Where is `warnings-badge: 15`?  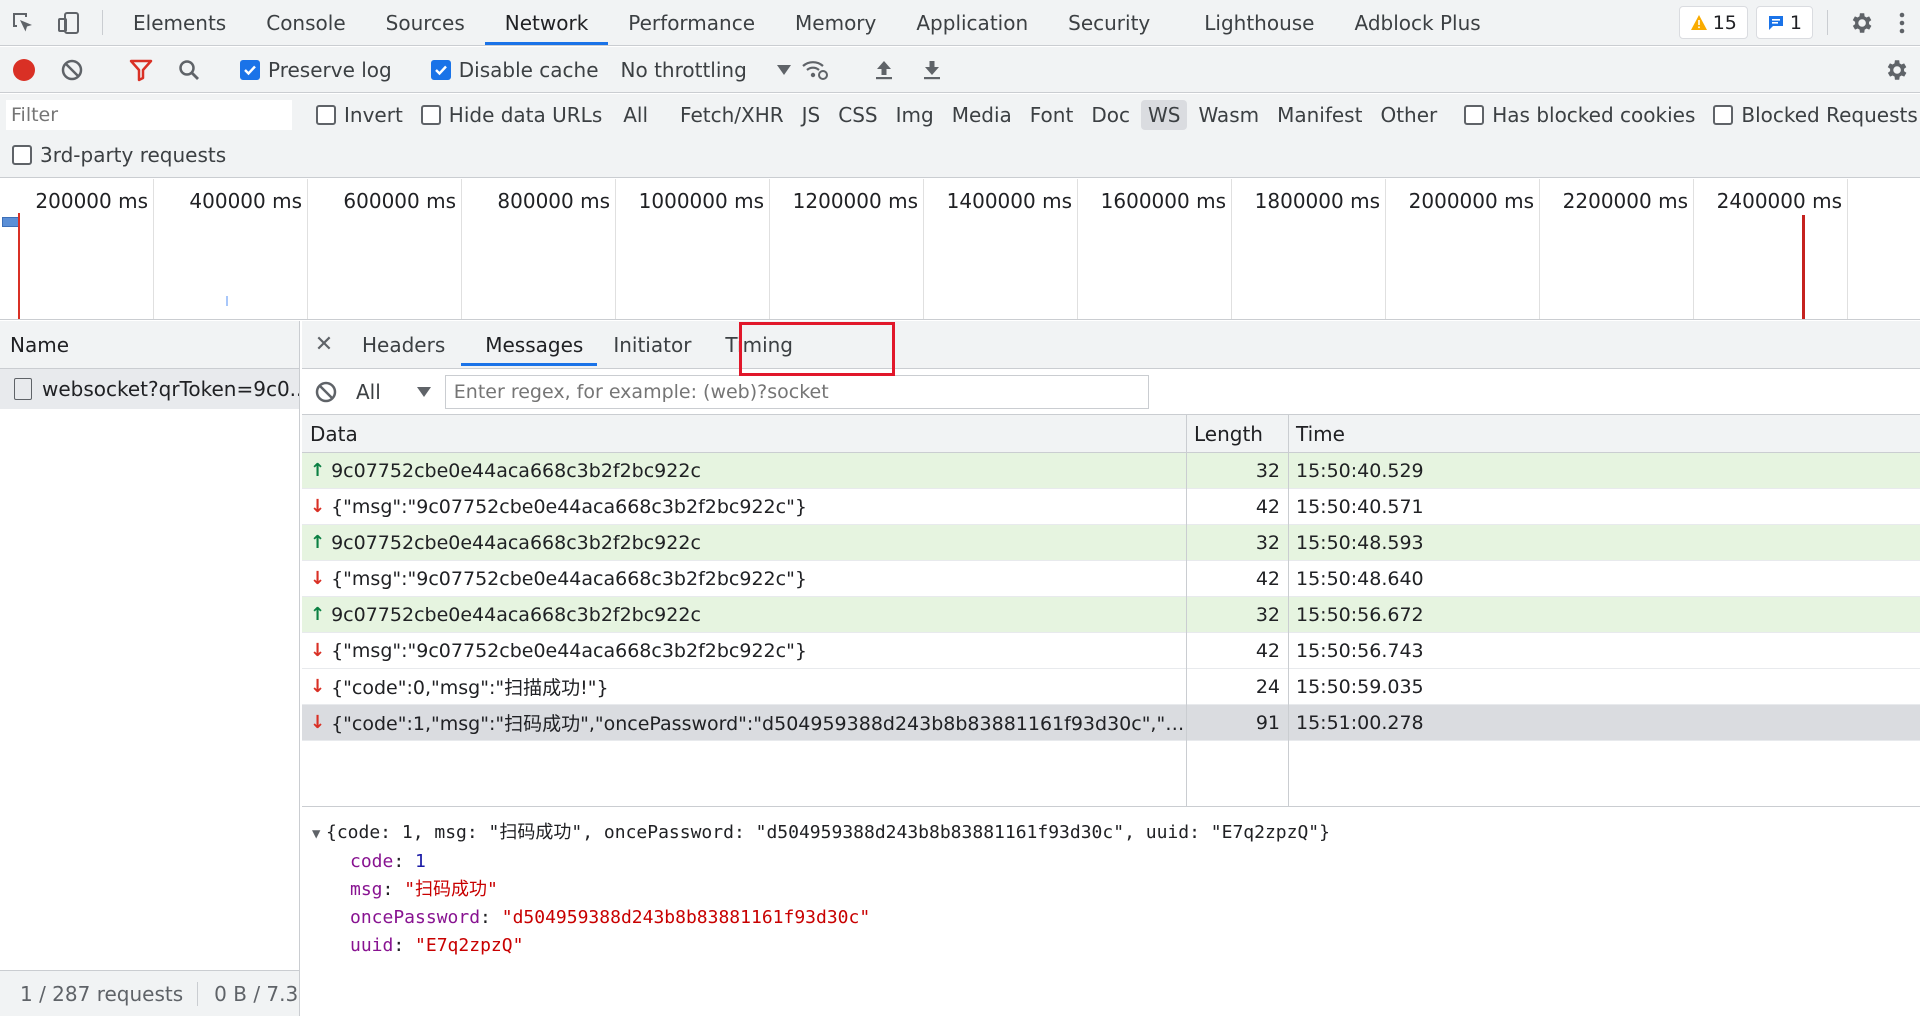 warnings-badge: 15 is located at coordinates (1713, 22).